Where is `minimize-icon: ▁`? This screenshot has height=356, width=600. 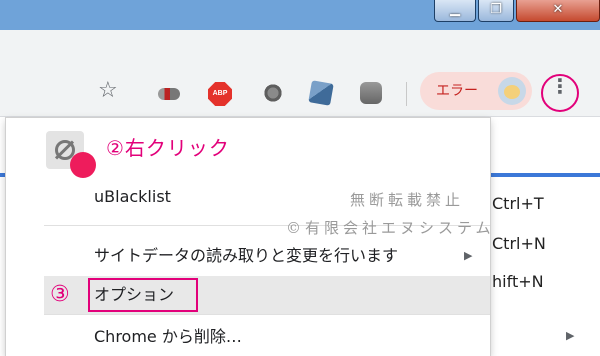 minimize-icon: ▁ is located at coordinates (455, 9).